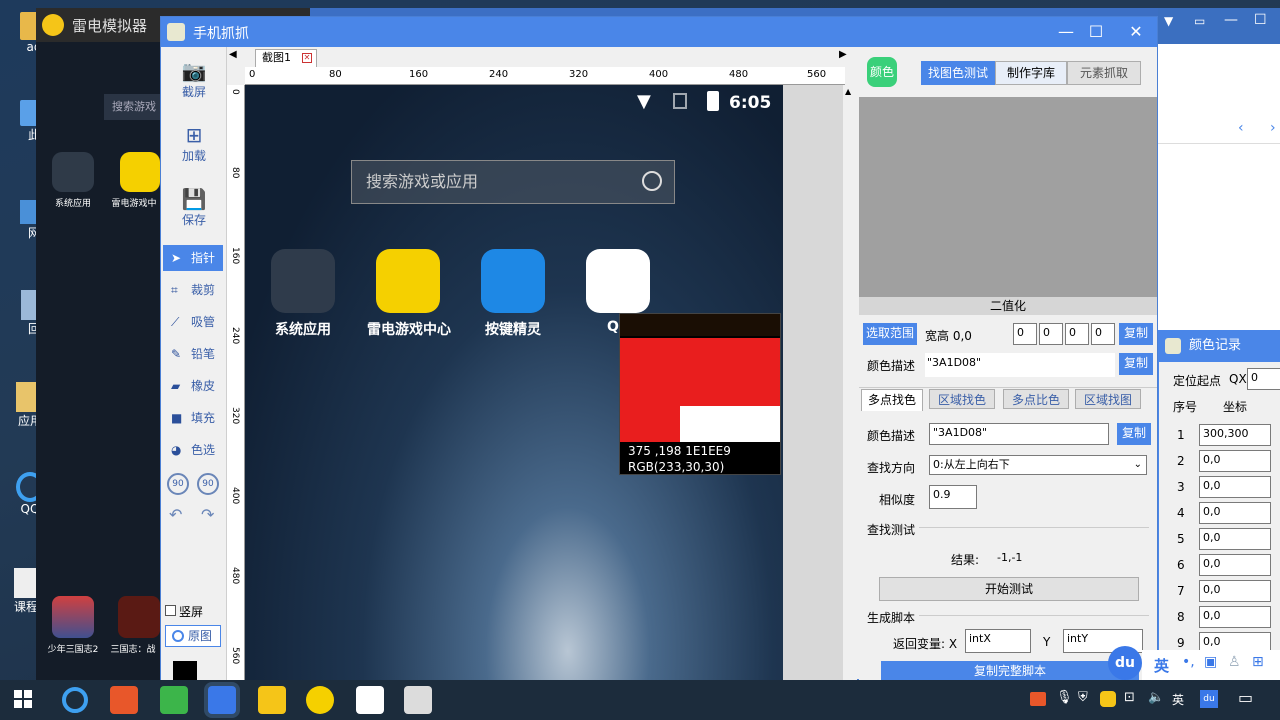 The image size is (1280, 720). I want to click on background-window-titlebar: ▼ ▭ — ☐, so click(1219, 26).